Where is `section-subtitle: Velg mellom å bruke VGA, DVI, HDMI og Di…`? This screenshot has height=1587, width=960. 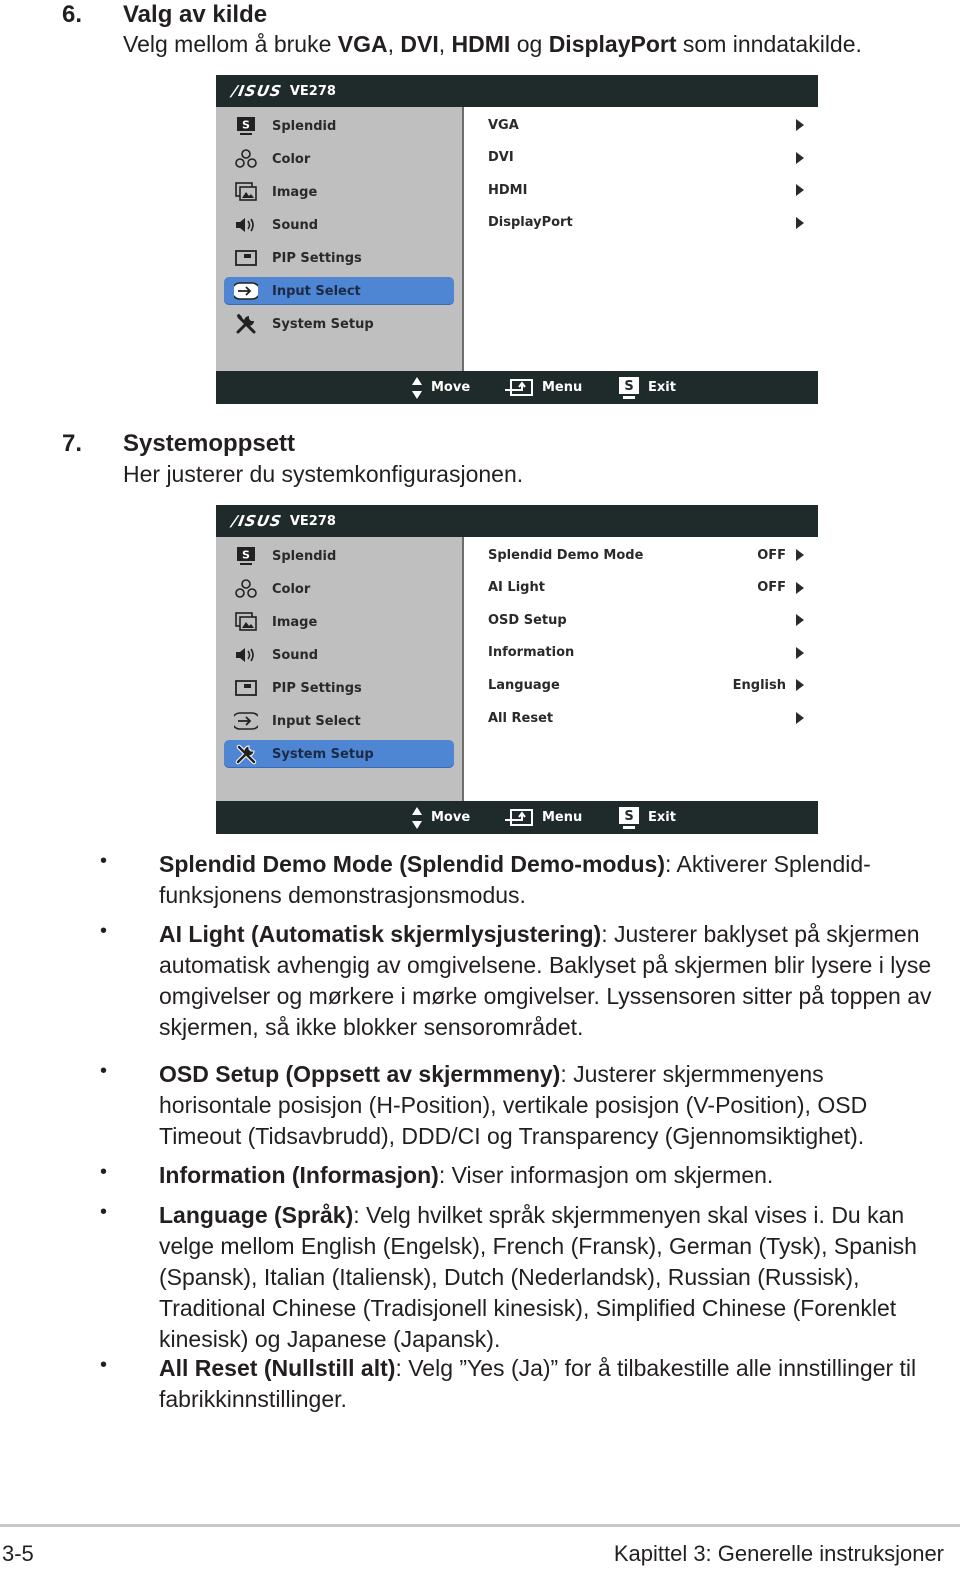
section-subtitle: Velg mellom å bruke VGA, DVI, HDMI og Di… is located at coordinates (492, 44).